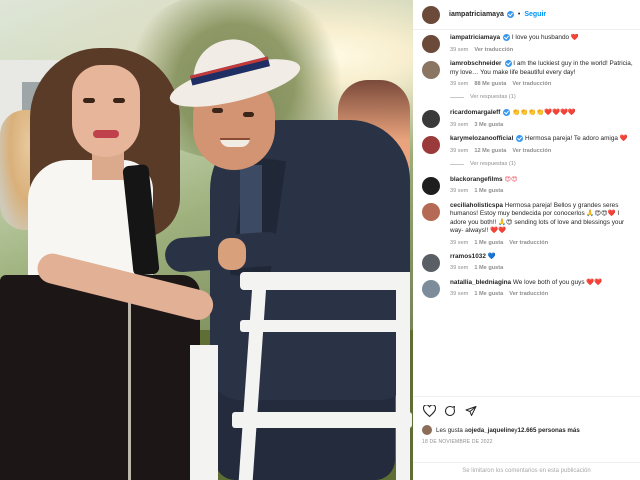 This screenshot has width=640, height=480. Describe the element at coordinates (475, 112) in the screenshot. I see `commenter-username: ricardomargaleff` at that location.